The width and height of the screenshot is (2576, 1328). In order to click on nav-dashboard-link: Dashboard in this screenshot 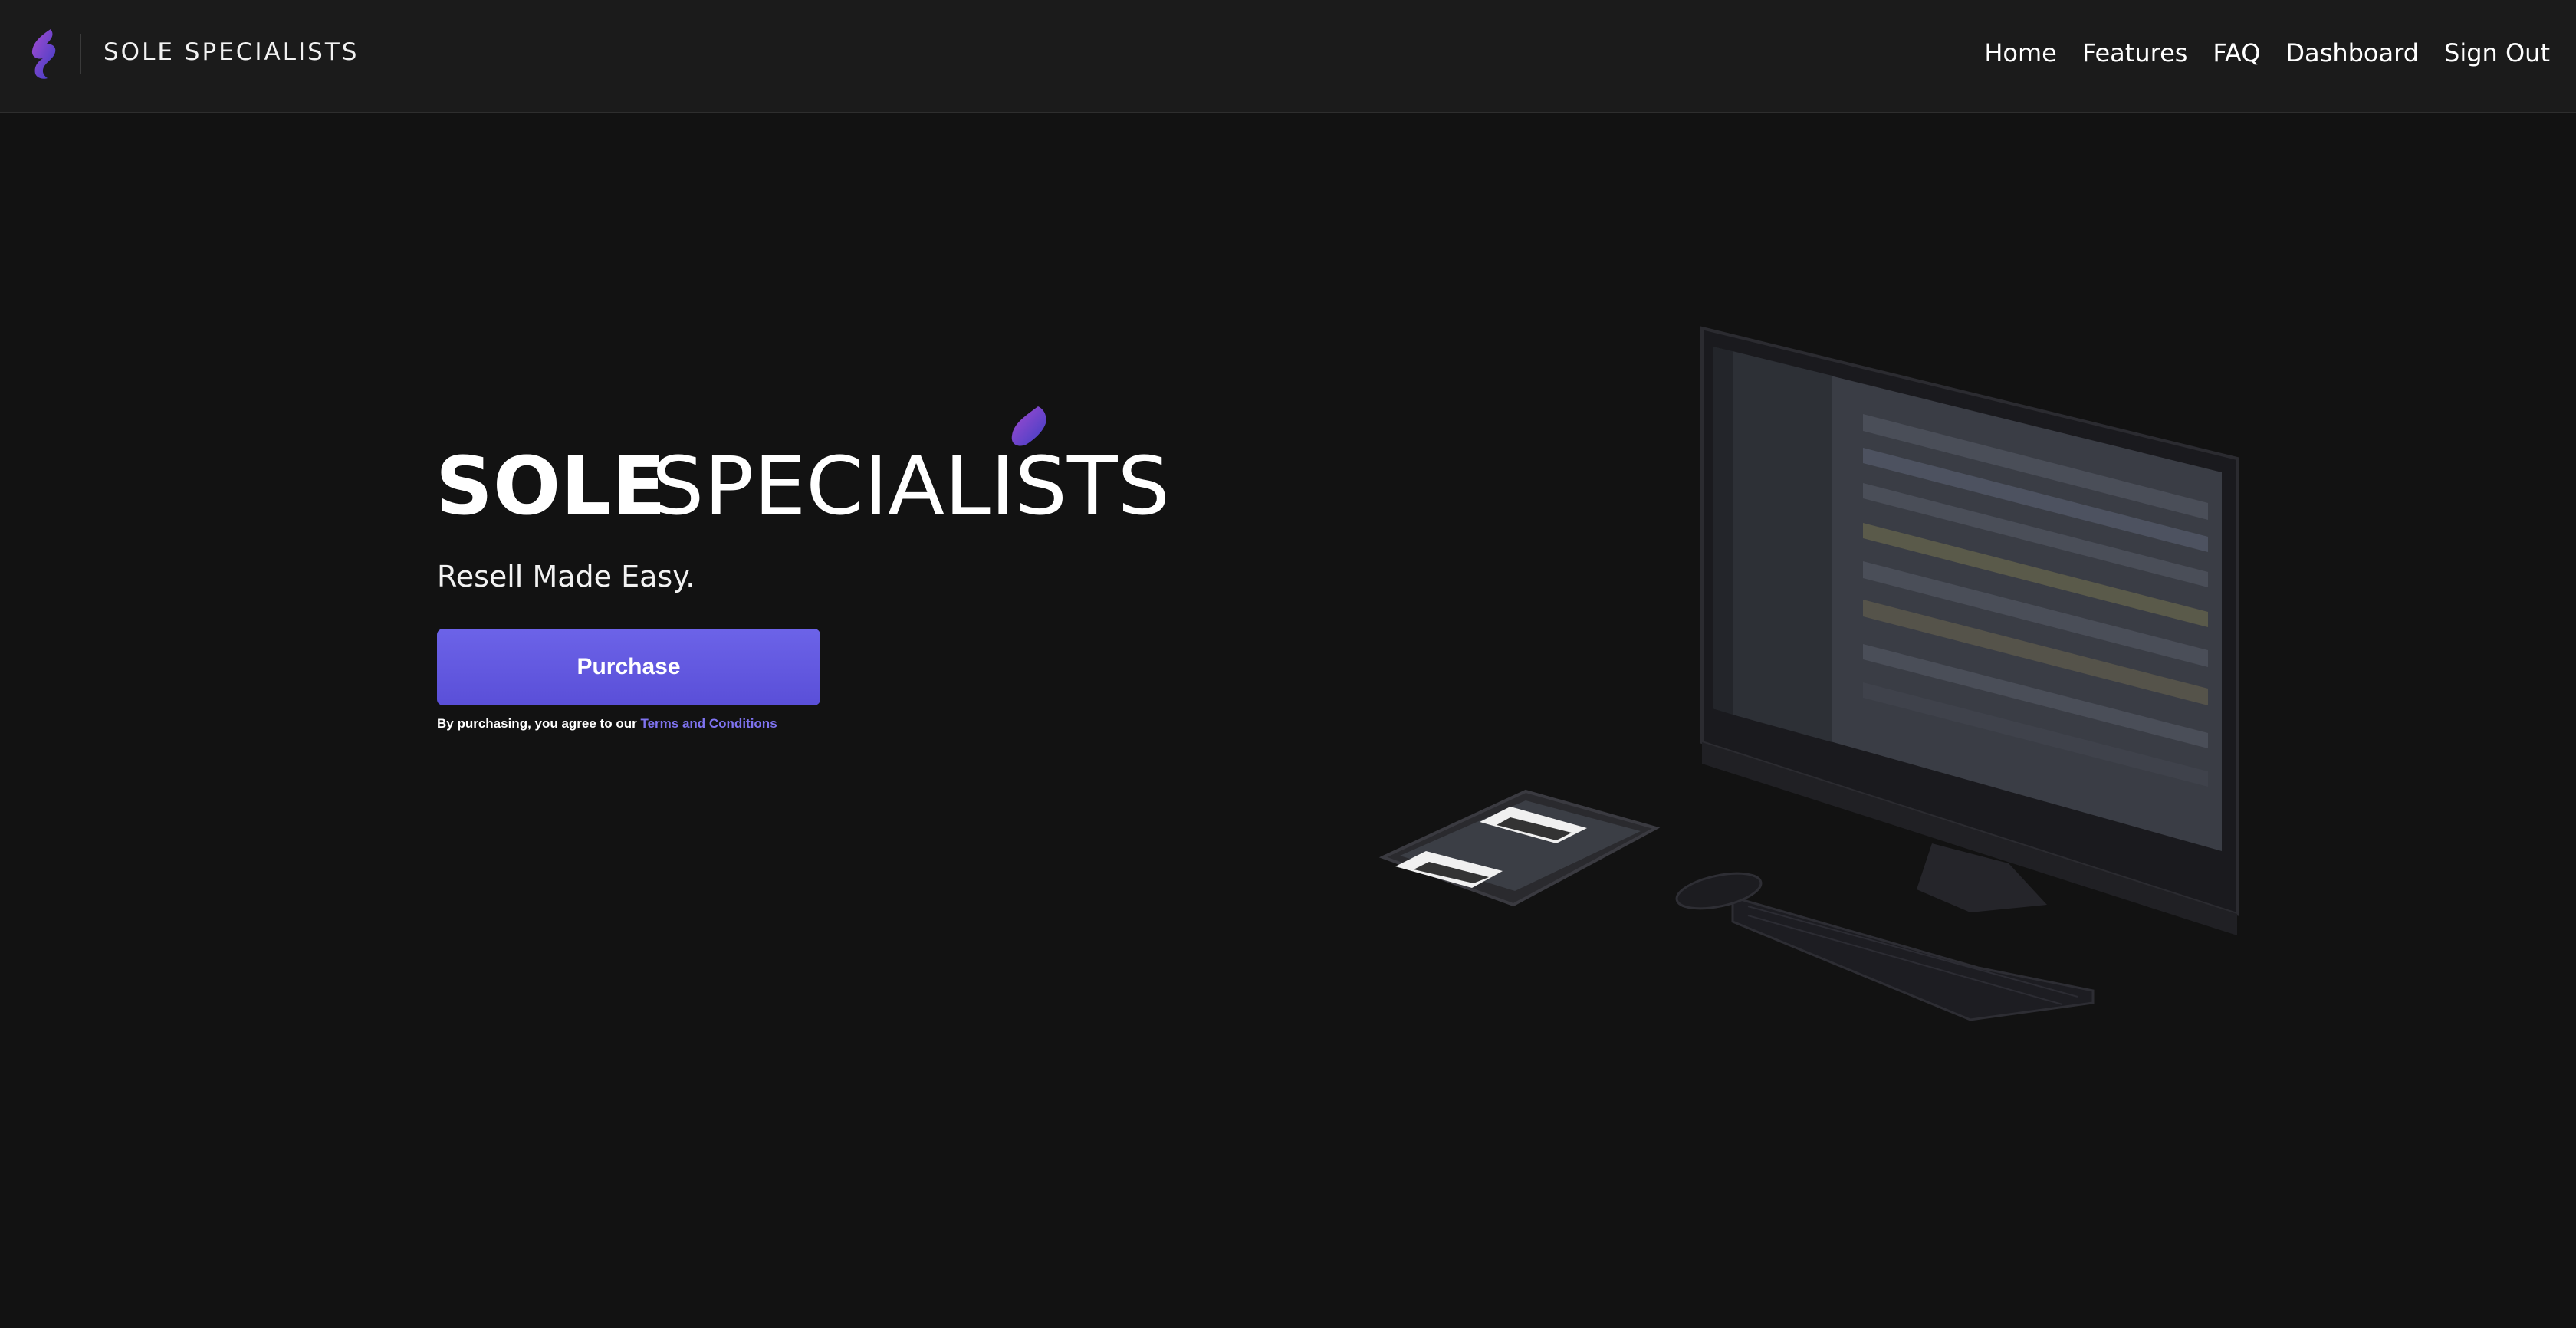, I will do `click(2352, 53)`.